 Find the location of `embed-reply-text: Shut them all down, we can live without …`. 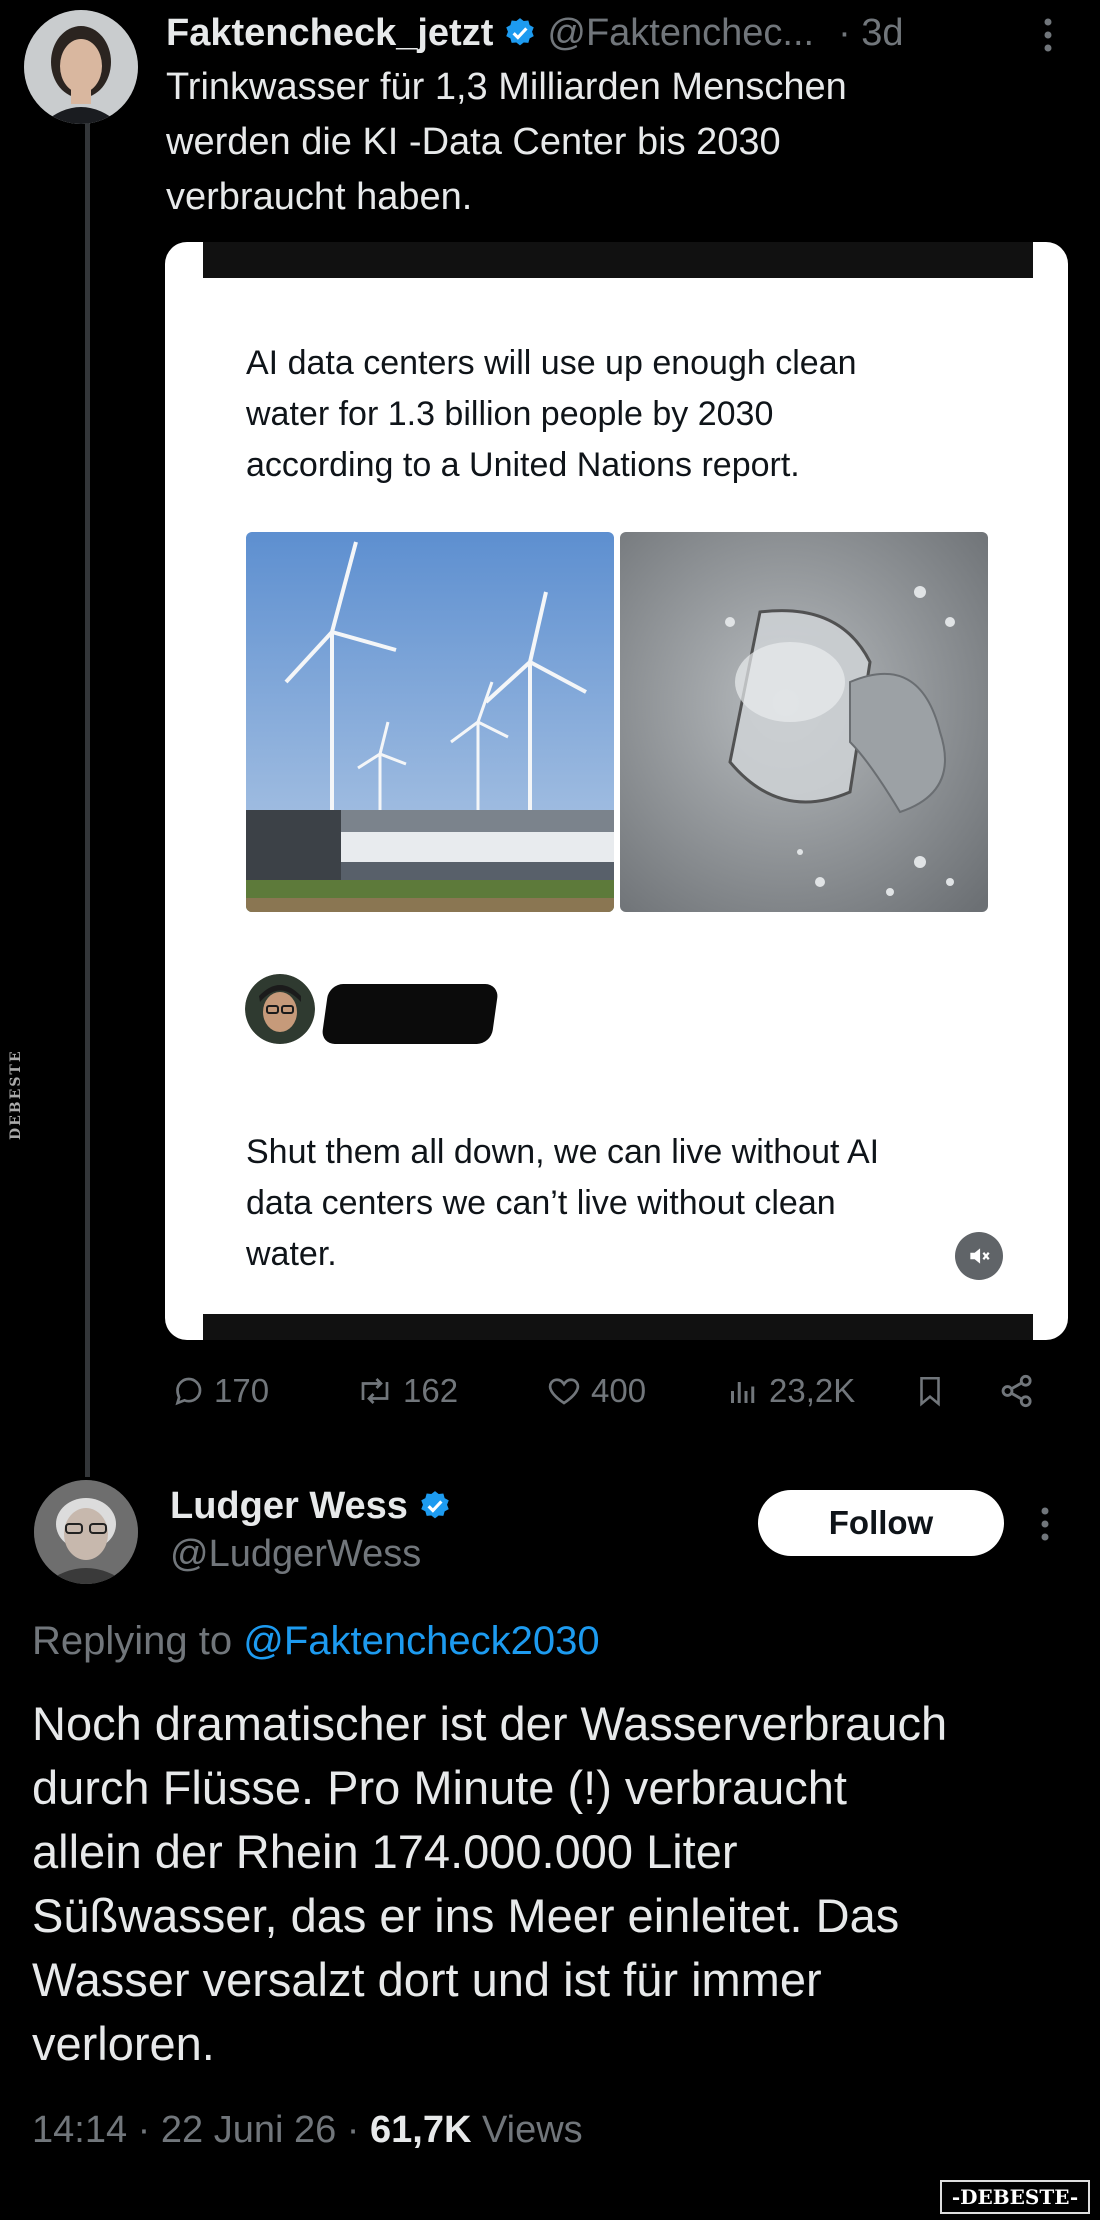

embed-reply-text: Shut them all down, we can live without … is located at coordinates (636, 1203).